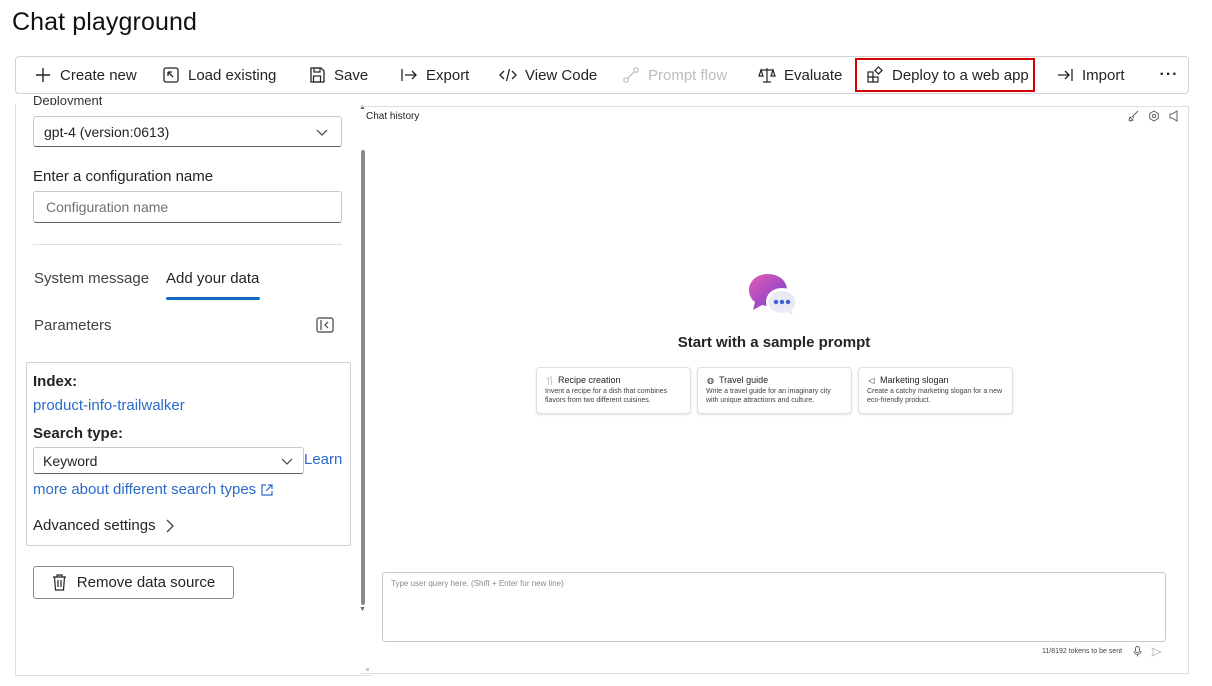  I want to click on sample-prompt-title: Recipe creation, so click(589, 380).